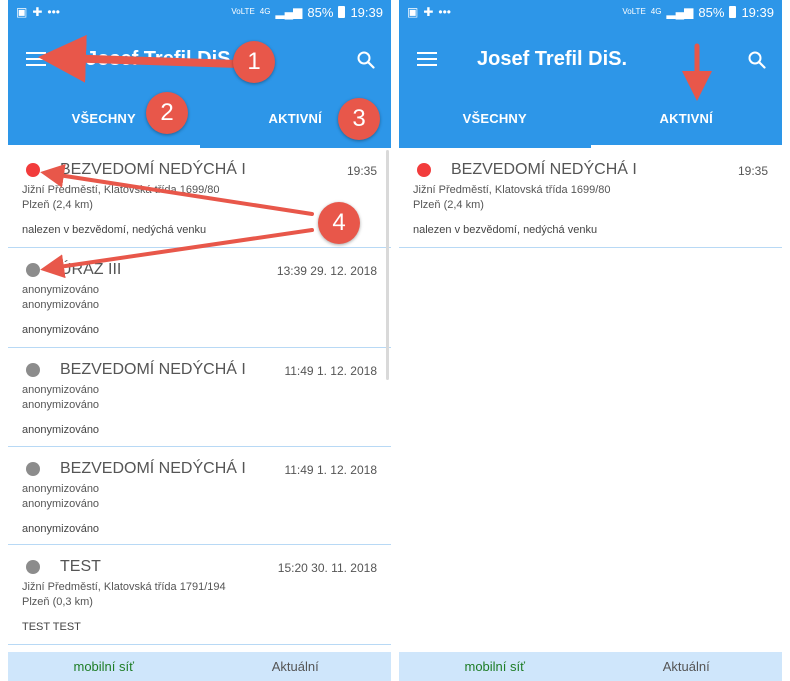 The height and width of the screenshot is (681, 790). Describe the element at coordinates (339, 223) in the screenshot. I see `annotation-badge-4: 4` at that location.